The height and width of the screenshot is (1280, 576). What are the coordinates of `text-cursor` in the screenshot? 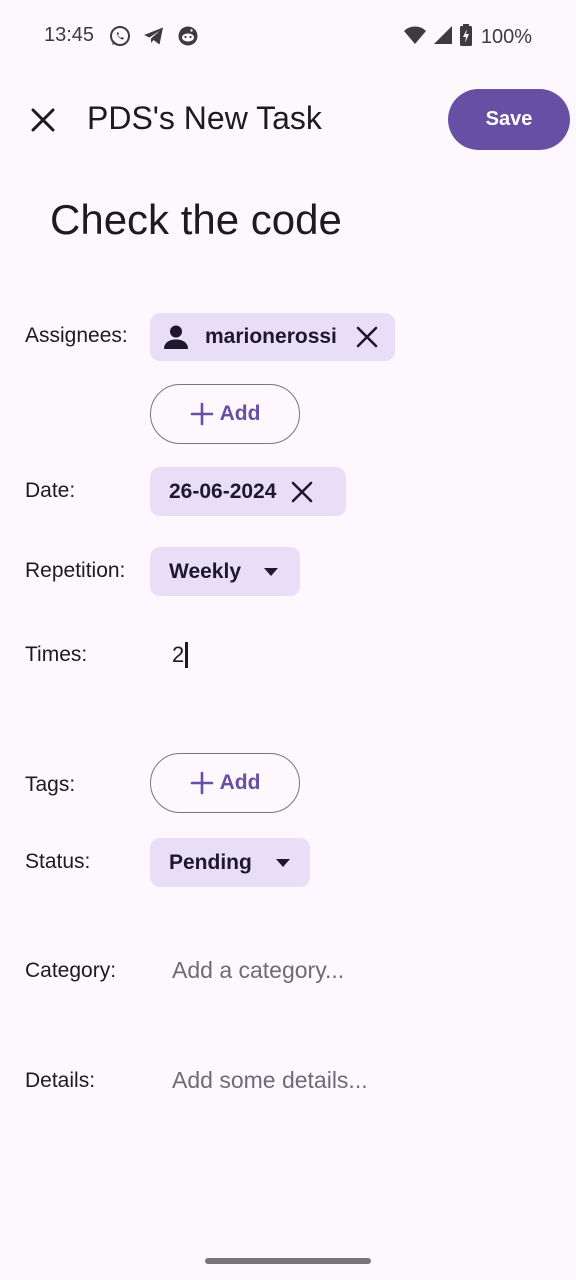 It's located at (187, 655).